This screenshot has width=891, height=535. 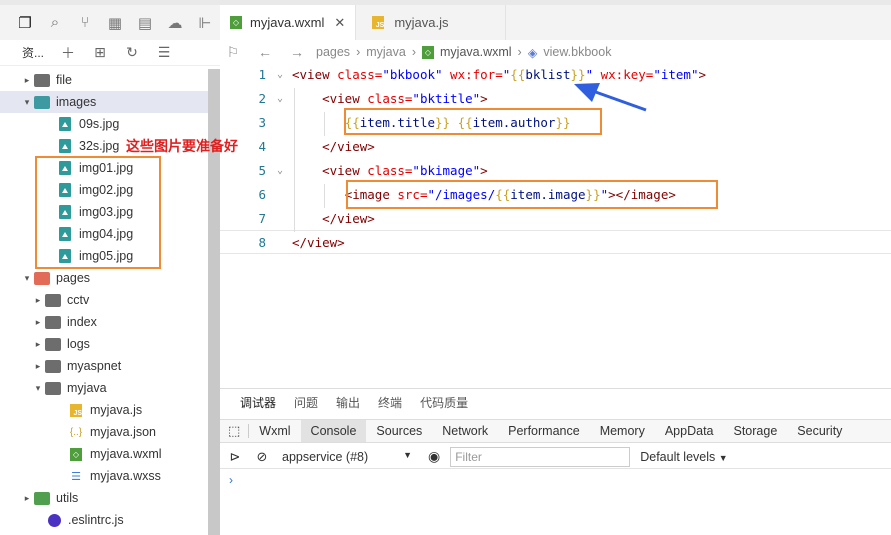 I want to click on context-select: appservice (#8) ▼, so click(x=347, y=457).